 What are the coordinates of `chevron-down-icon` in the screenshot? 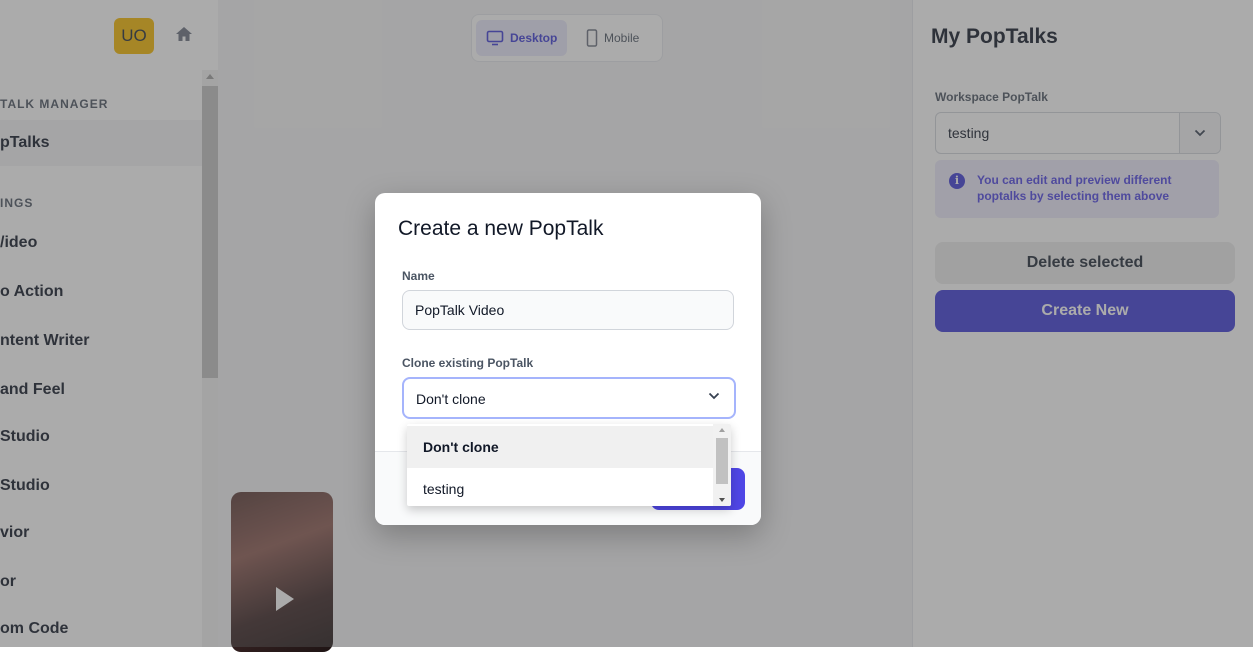 It's located at (714, 396).